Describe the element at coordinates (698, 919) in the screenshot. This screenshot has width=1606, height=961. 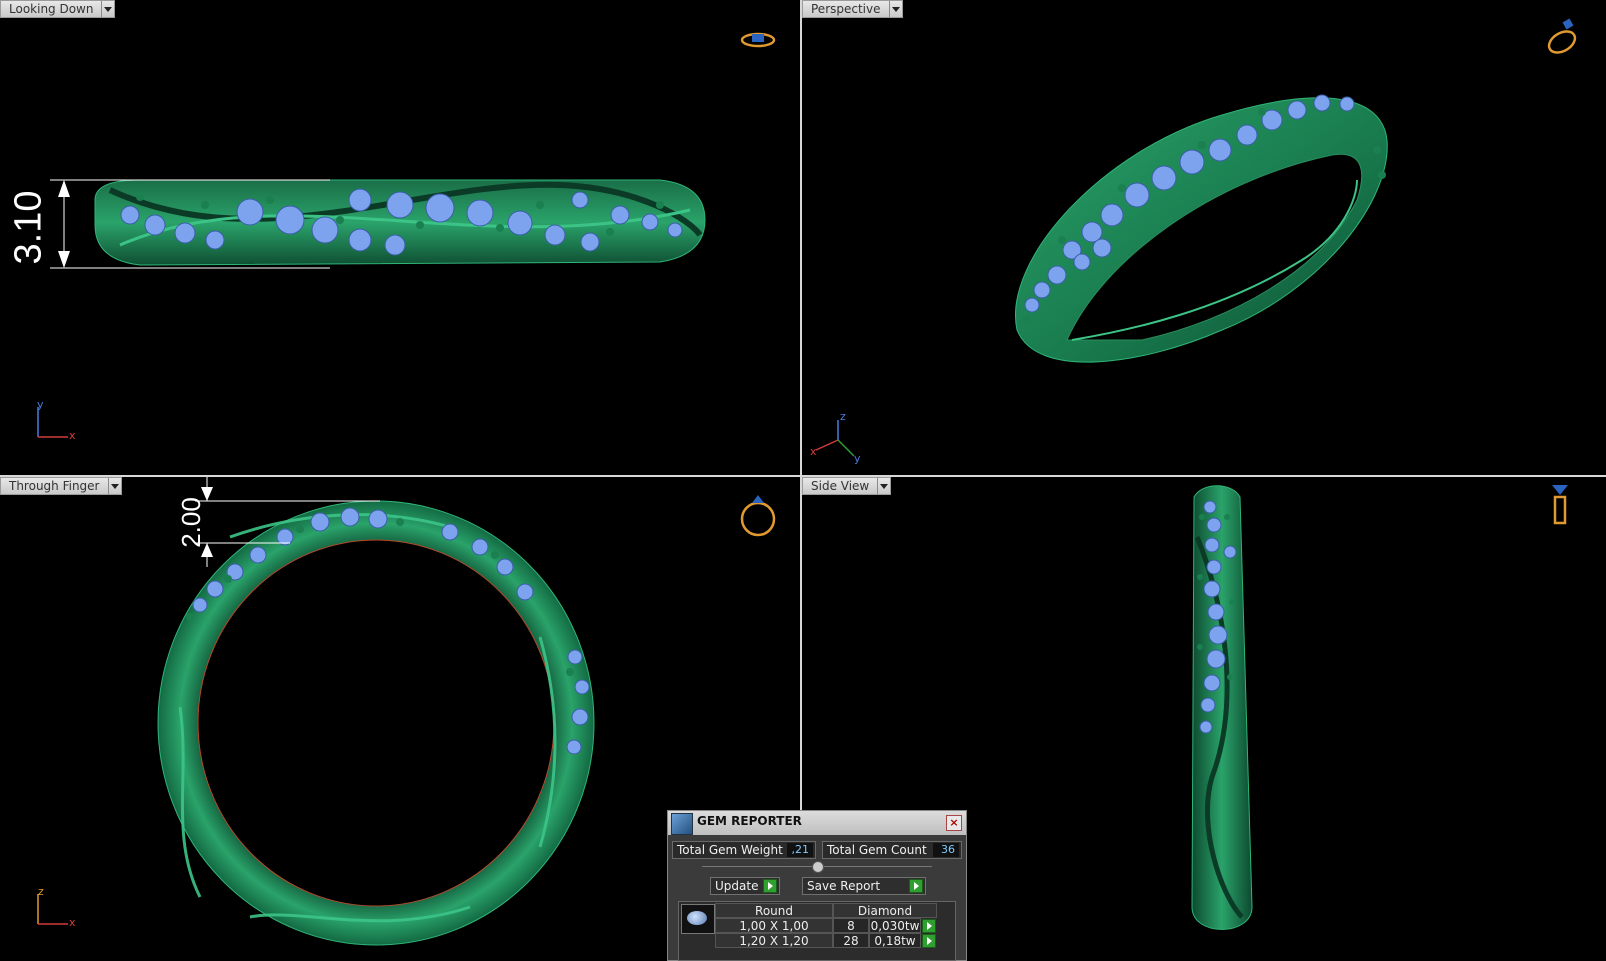
I see `round-gem-icon` at that location.